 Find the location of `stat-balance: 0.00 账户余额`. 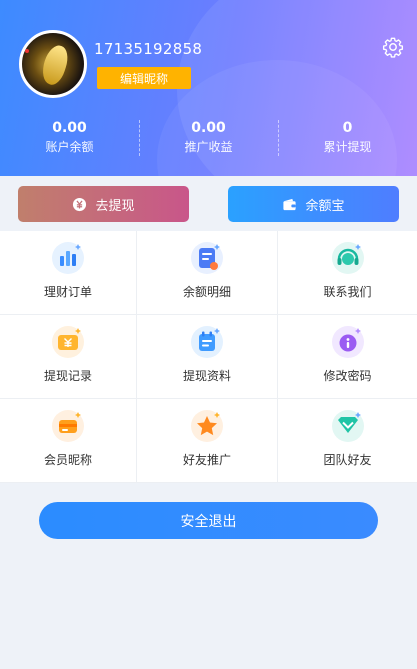

stat-balance: 0.00 账户余额 is located at coordinates (69, 139).